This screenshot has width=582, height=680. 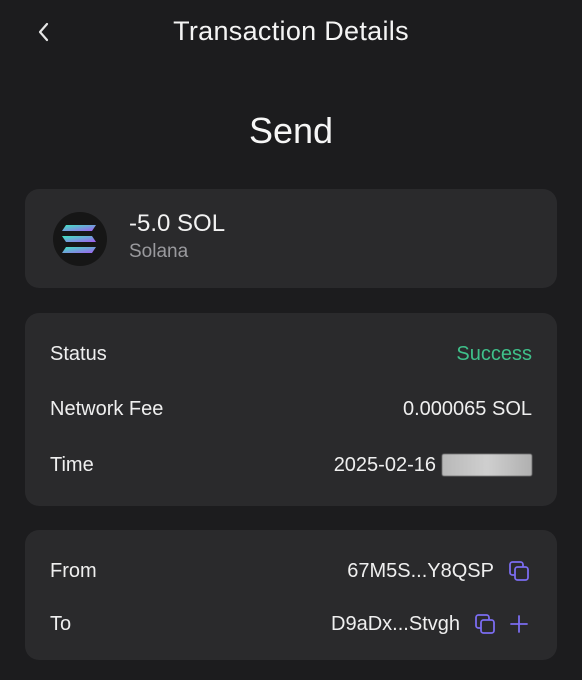 What do you see at coordinates (291, 571) in the screenshot?
I see `from-row: From 67M5S...Y8QSP` at bounding box center [291, 571].